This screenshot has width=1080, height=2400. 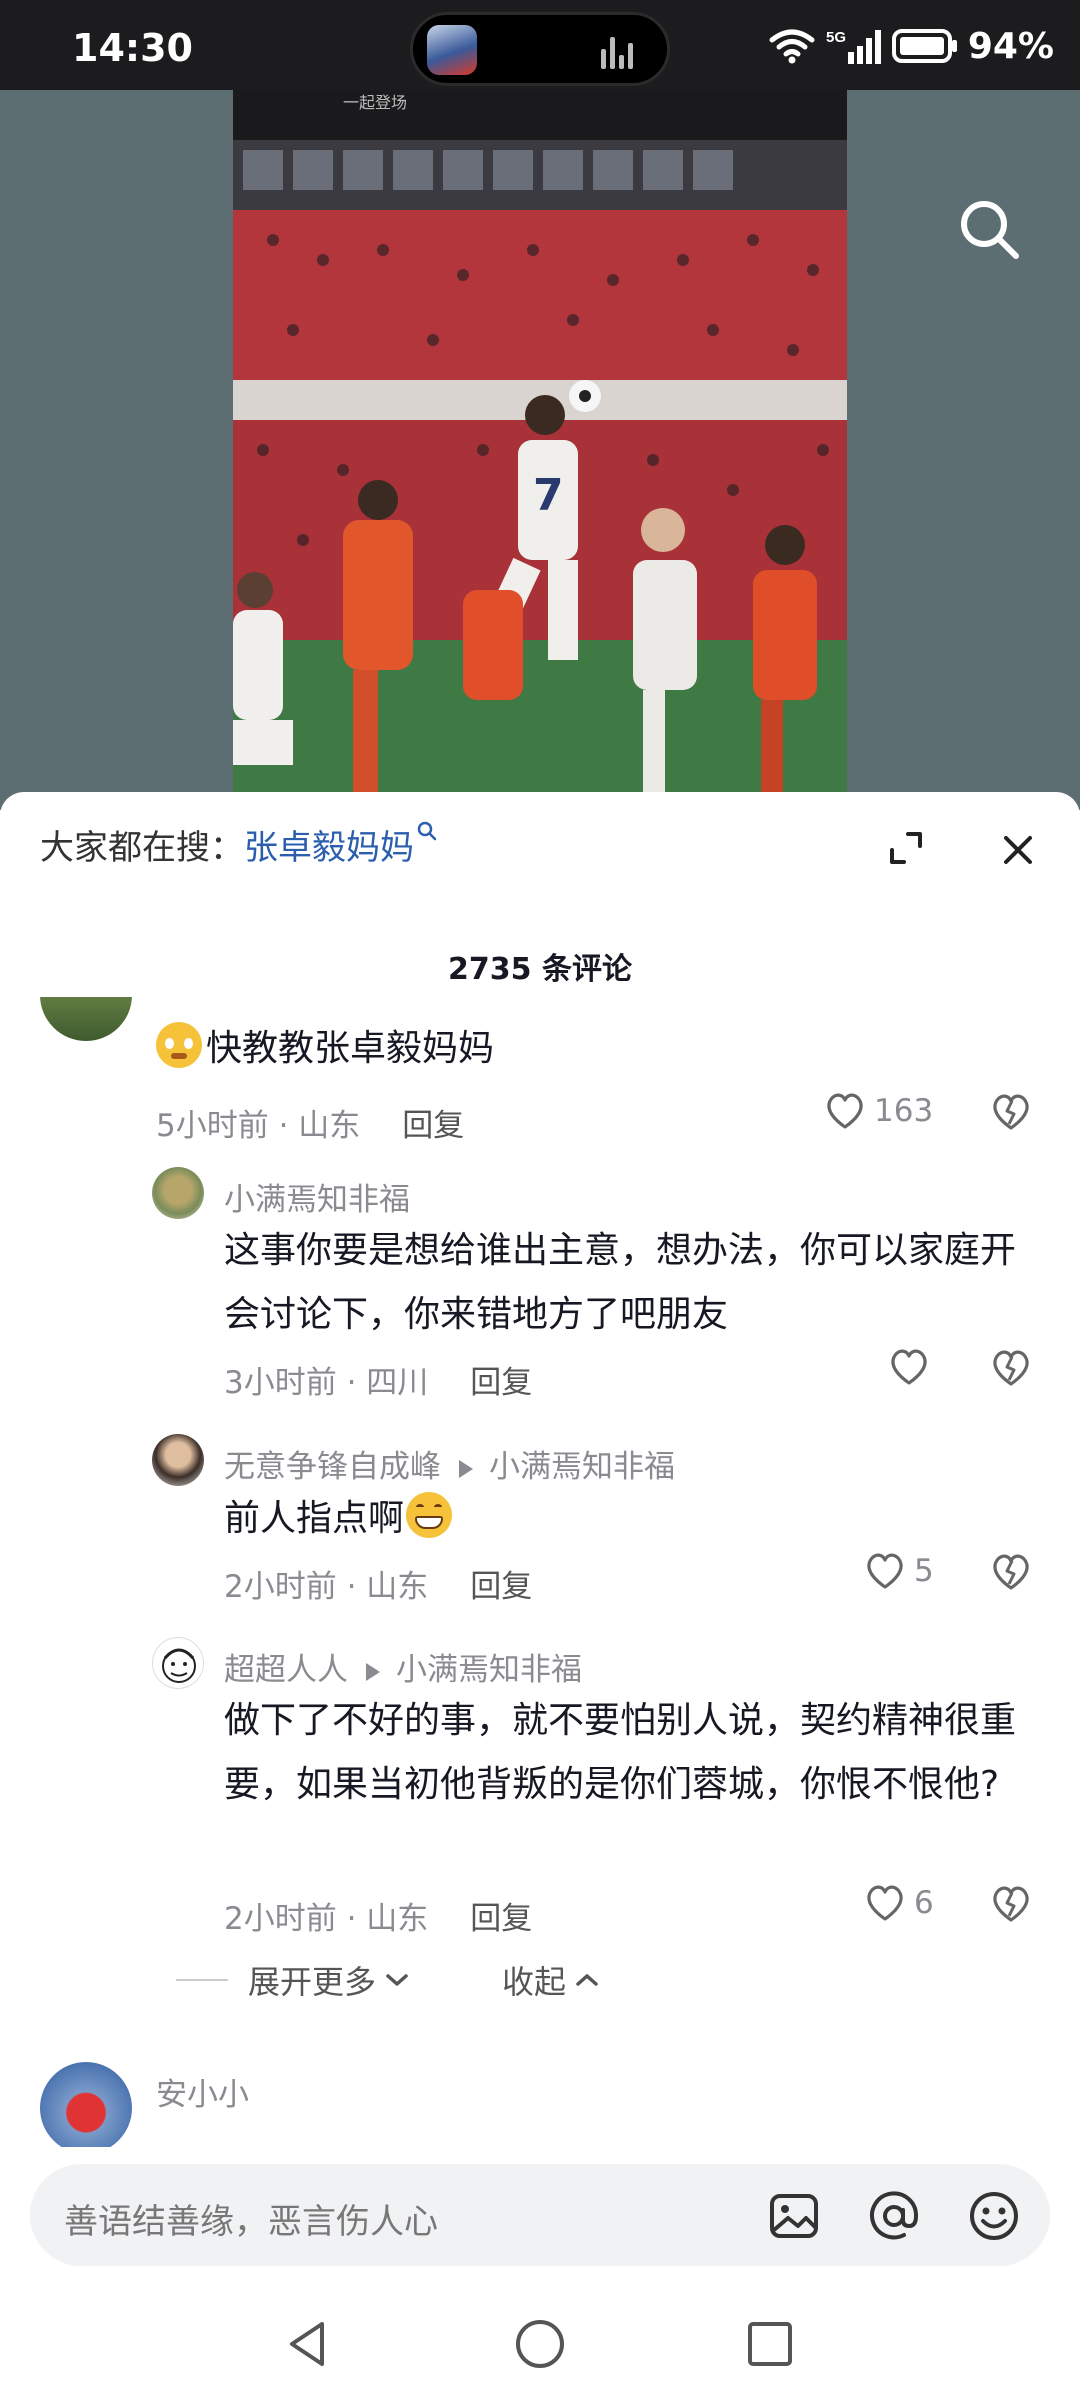 I want to click on battery-icon, so click(x=924, y=46).